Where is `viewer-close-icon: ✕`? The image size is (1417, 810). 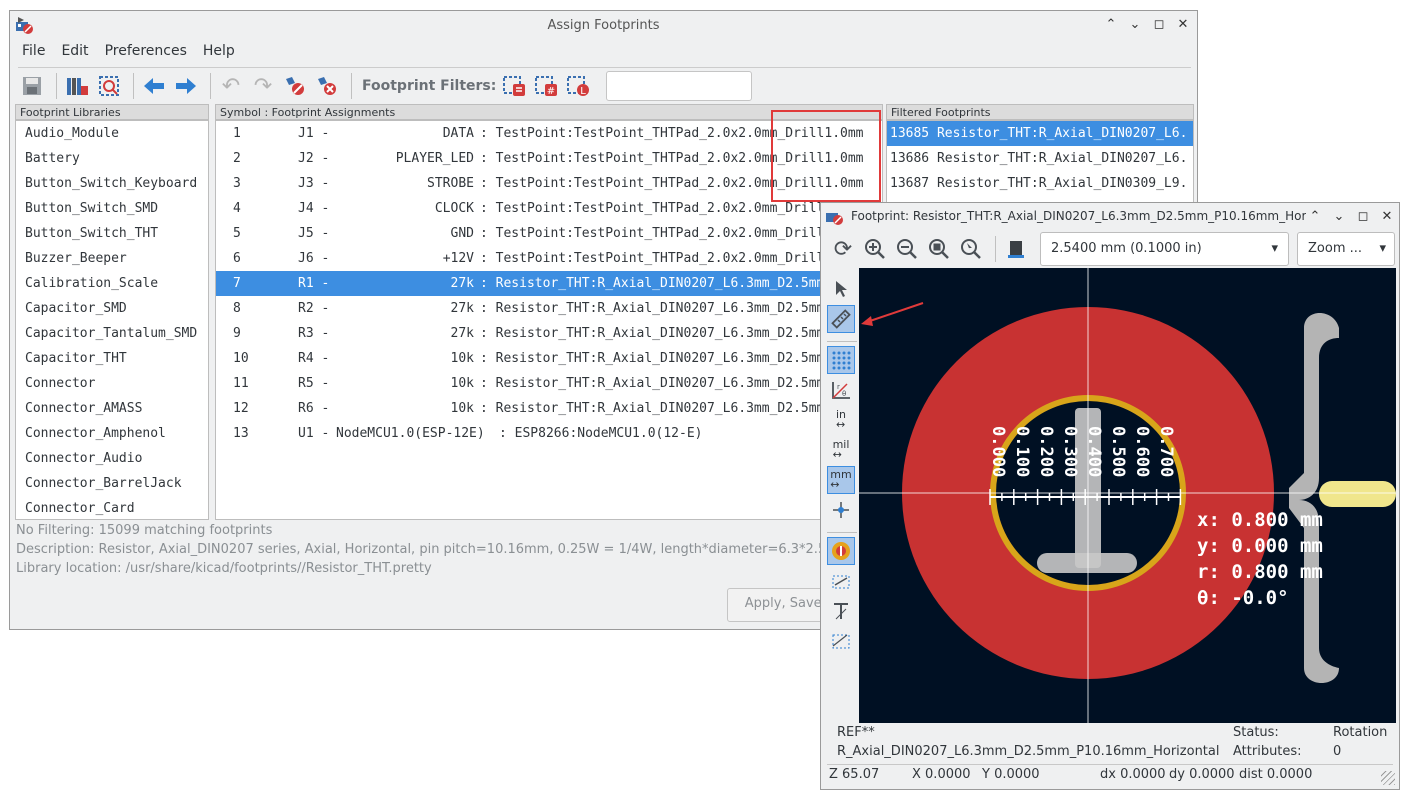
viewer-close-icon: ✕ is located at coordinates (1387, 216).